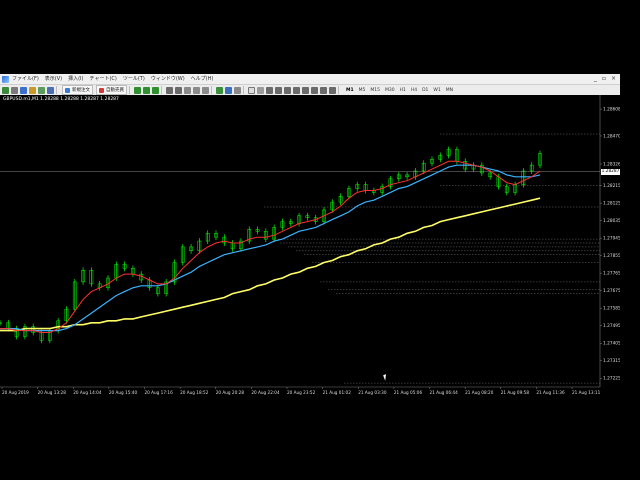  Describe the element at coordinates (196, 90) in the screenshot. I see `chart-shift-icon` at that location.